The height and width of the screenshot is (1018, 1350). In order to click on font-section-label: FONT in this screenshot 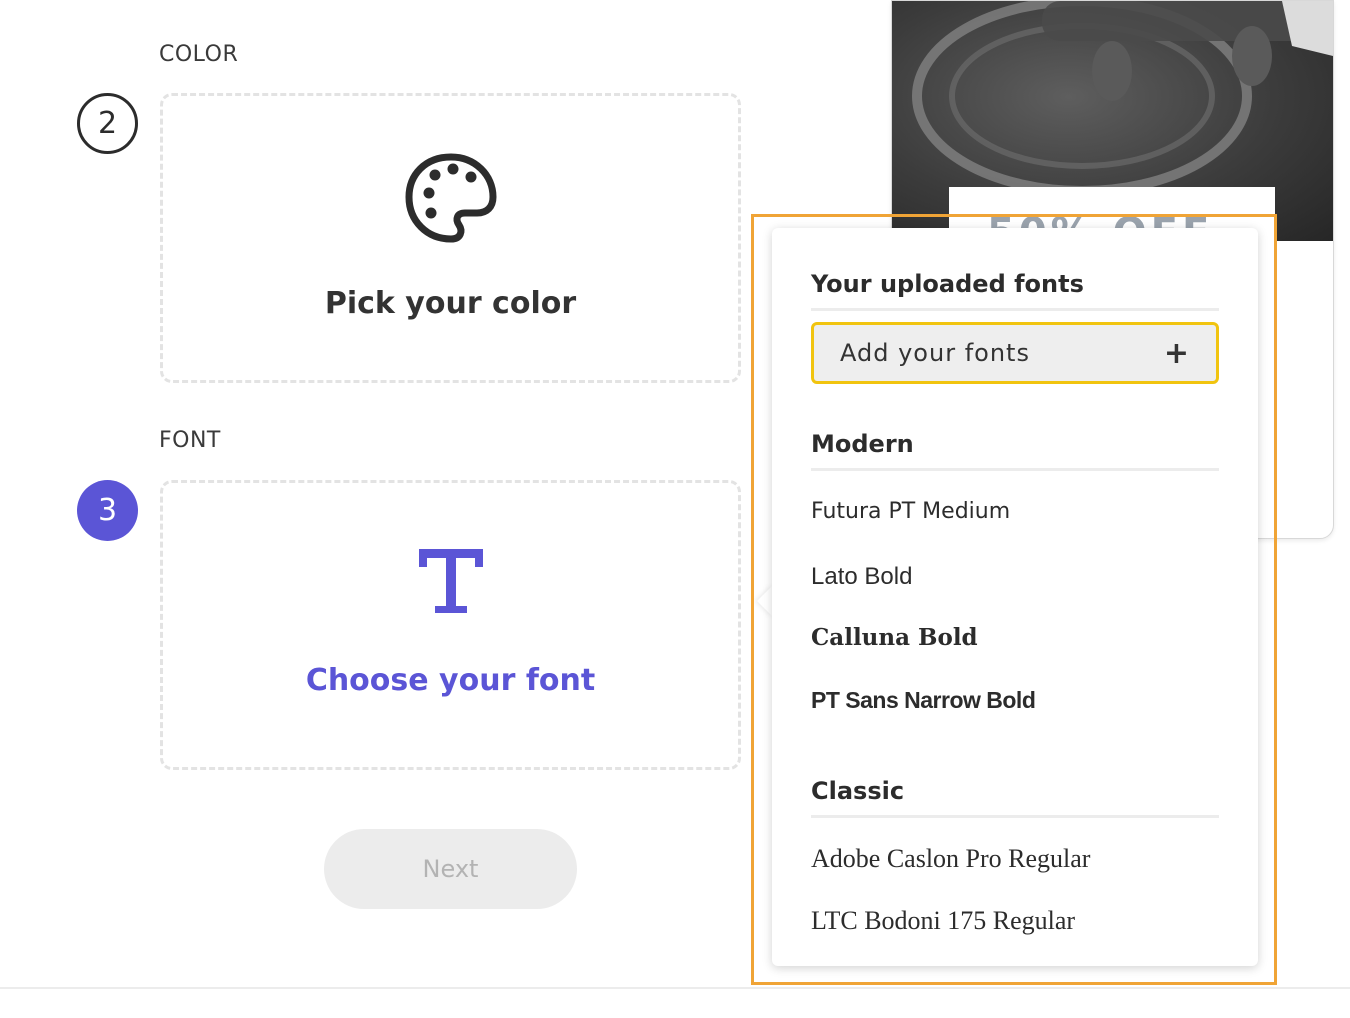, I will do `click(190, 440)`.